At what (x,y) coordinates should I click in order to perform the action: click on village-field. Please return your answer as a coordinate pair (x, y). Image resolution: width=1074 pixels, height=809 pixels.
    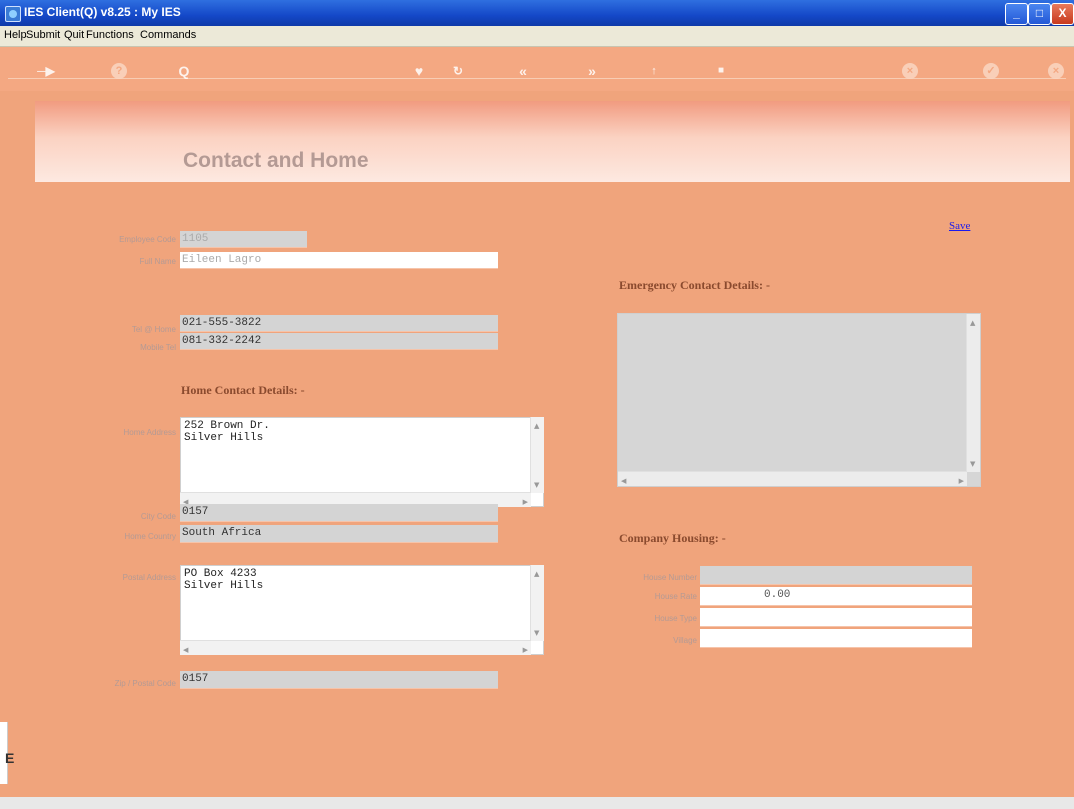
    Looking at the image, I should click on (836, 638).